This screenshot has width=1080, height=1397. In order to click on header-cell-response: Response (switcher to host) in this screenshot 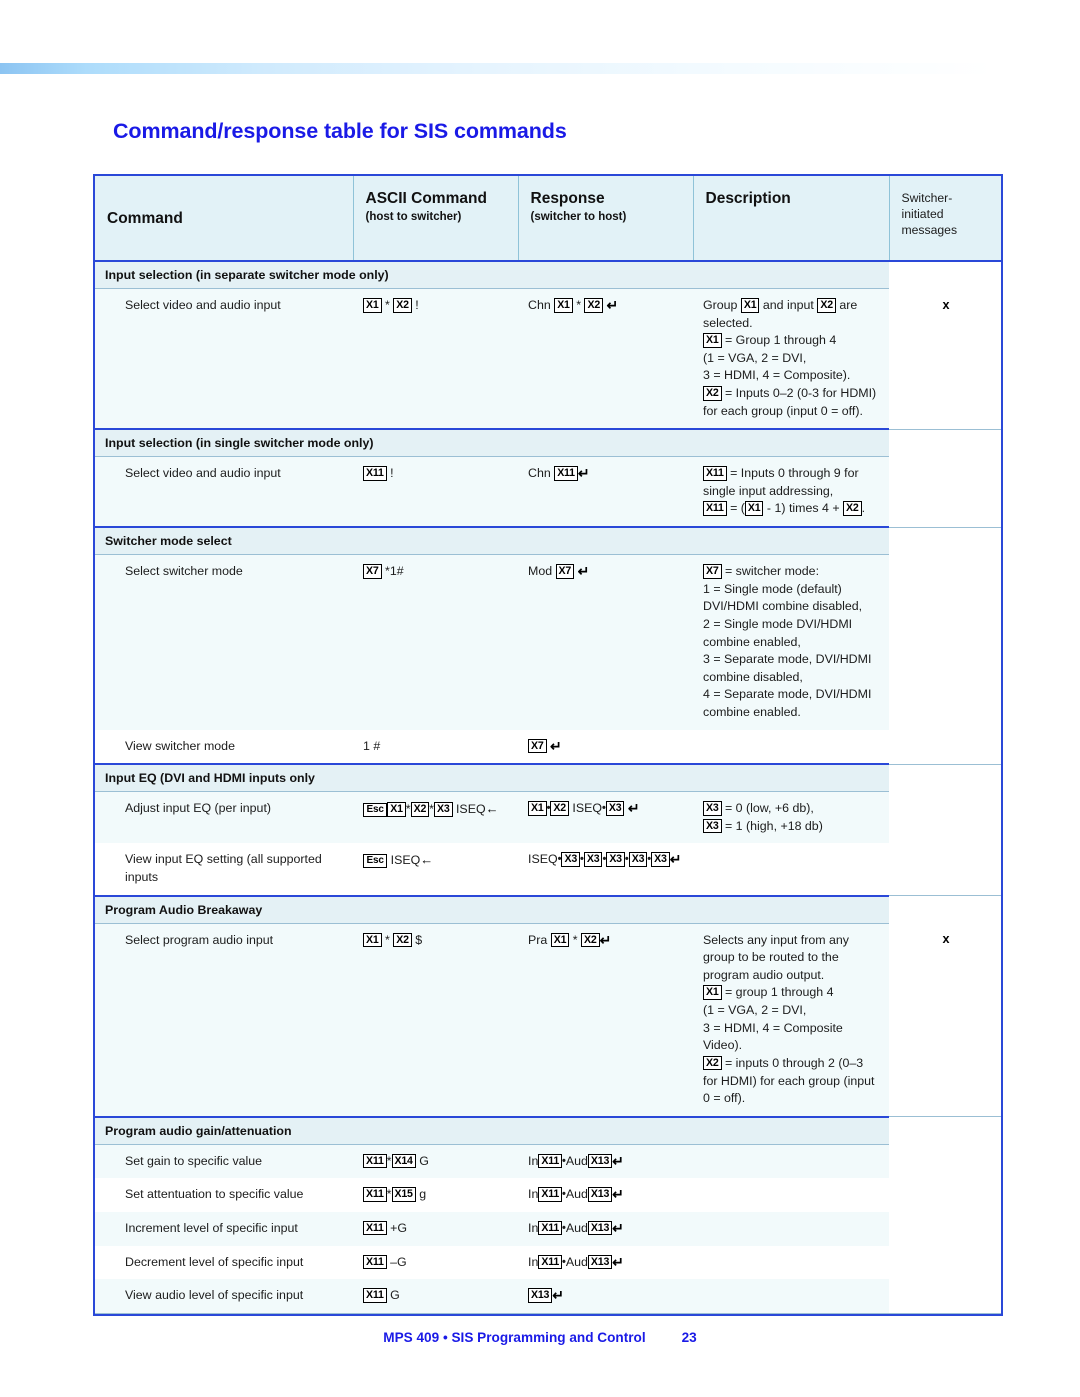, I will do `click(606, 219)`.